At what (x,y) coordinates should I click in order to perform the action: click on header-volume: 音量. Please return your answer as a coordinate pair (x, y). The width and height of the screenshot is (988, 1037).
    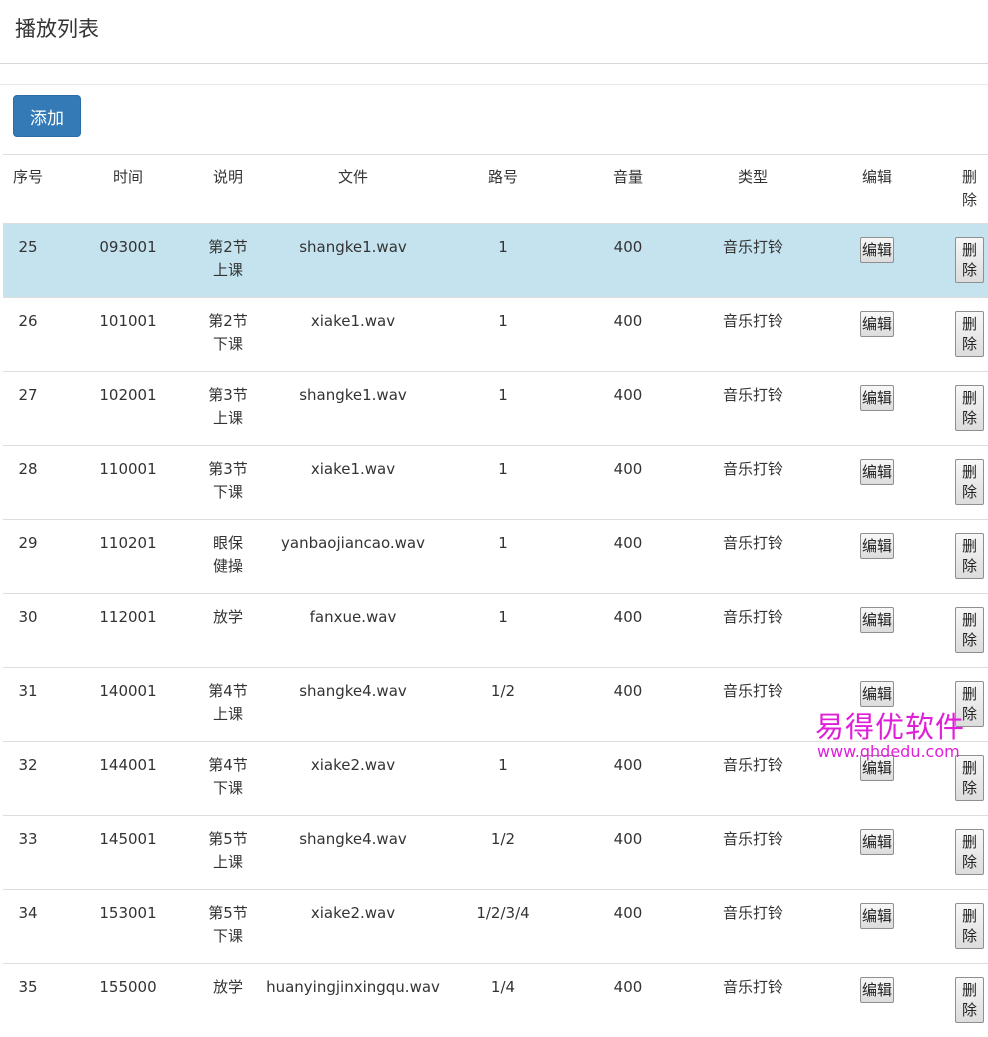
    Looking at the image, I should click on (628, 189).